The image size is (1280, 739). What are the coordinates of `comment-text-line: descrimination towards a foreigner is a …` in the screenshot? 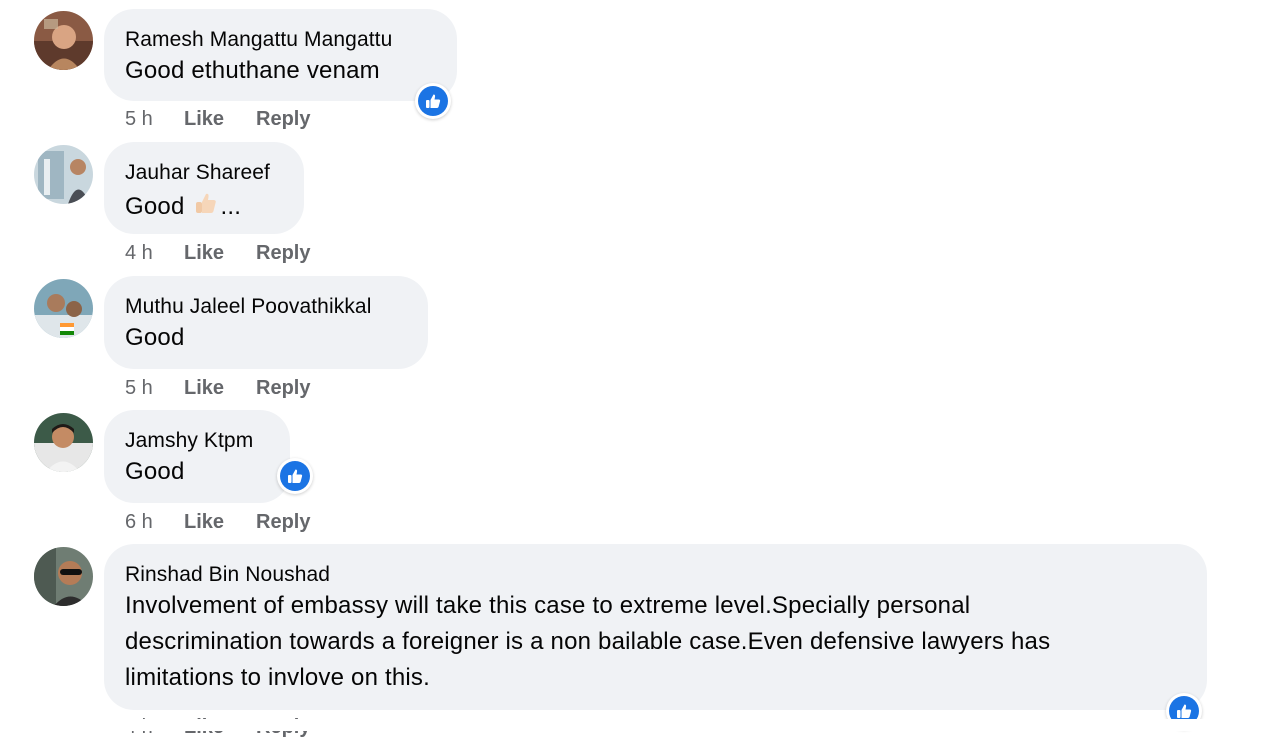 It's located at (588, 641).